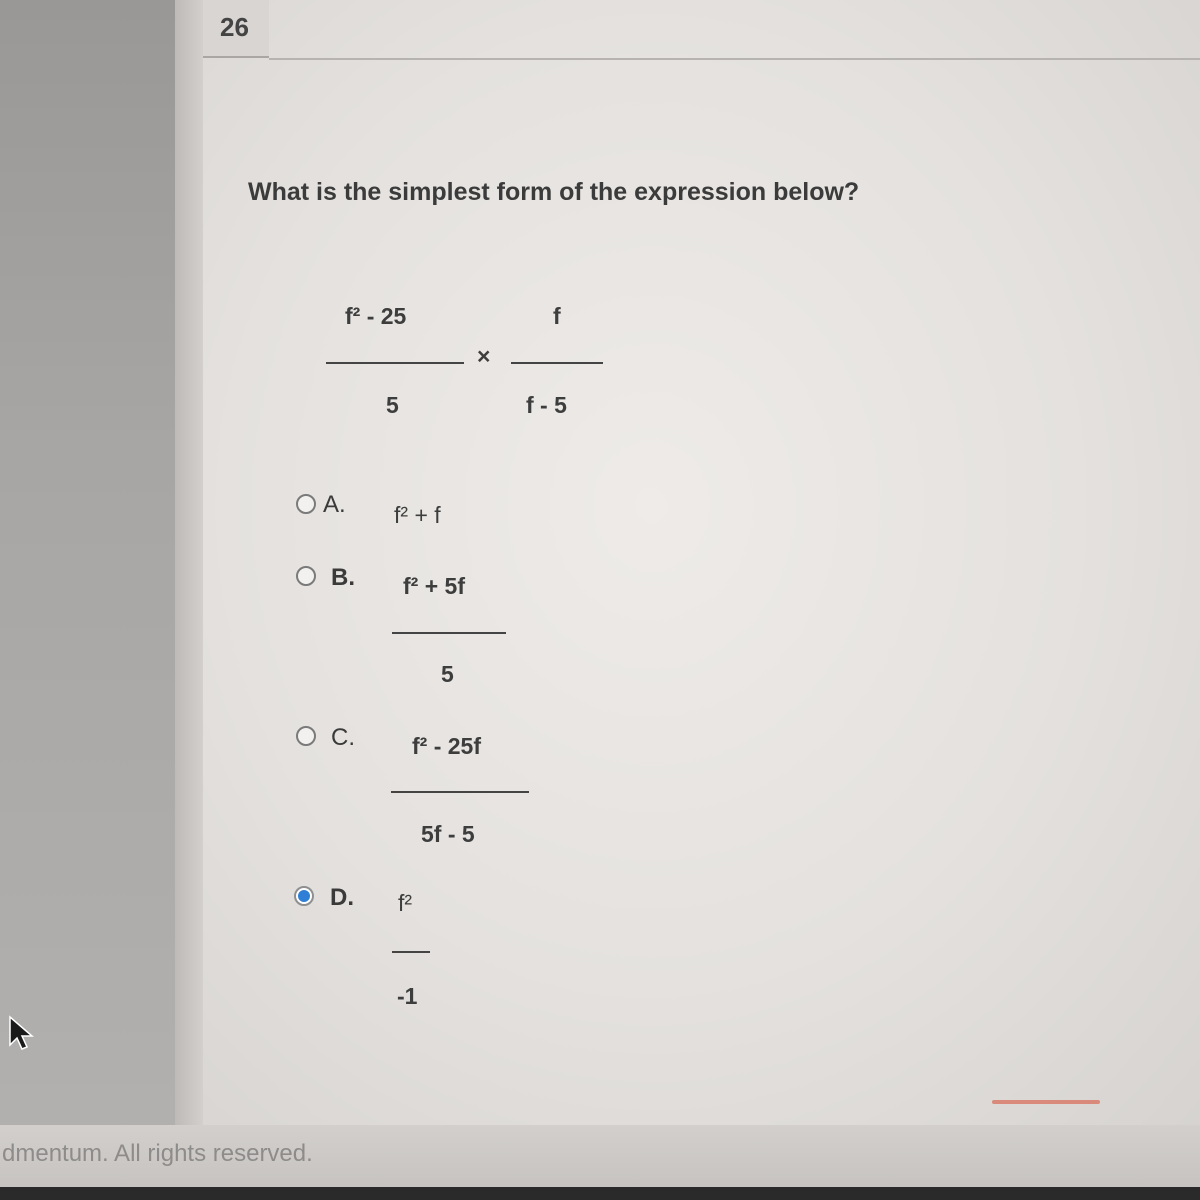 The height and width of the screenshot is (1200, 1200). Describe the element at coordinates (234, 27) in the screenshot. I see `question-number: 26` at that location.